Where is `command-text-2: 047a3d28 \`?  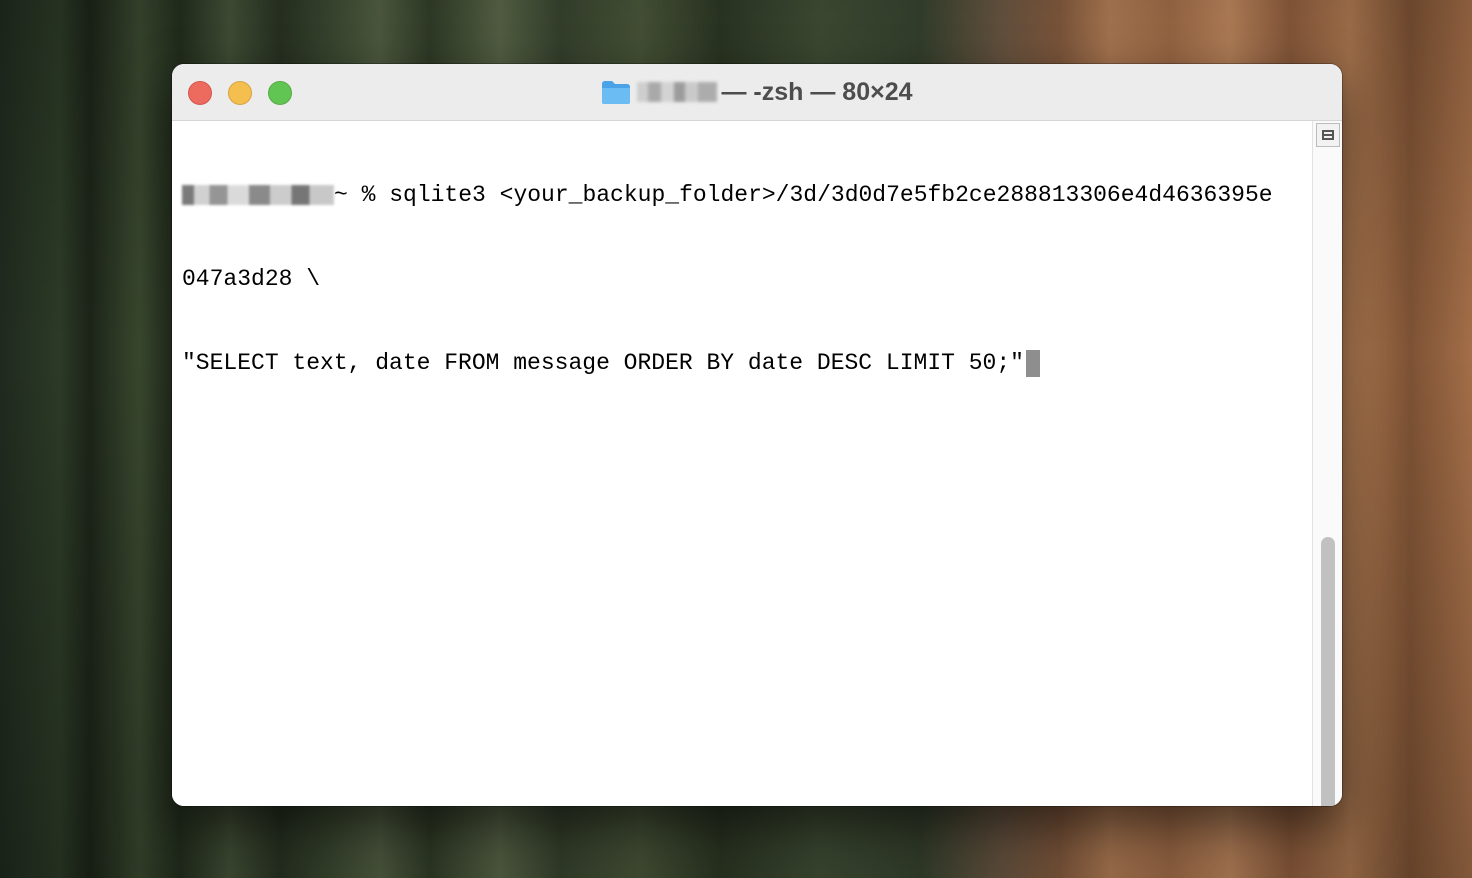
command-text-2: 047a3d28 \ is located at coordinates (251, 279).